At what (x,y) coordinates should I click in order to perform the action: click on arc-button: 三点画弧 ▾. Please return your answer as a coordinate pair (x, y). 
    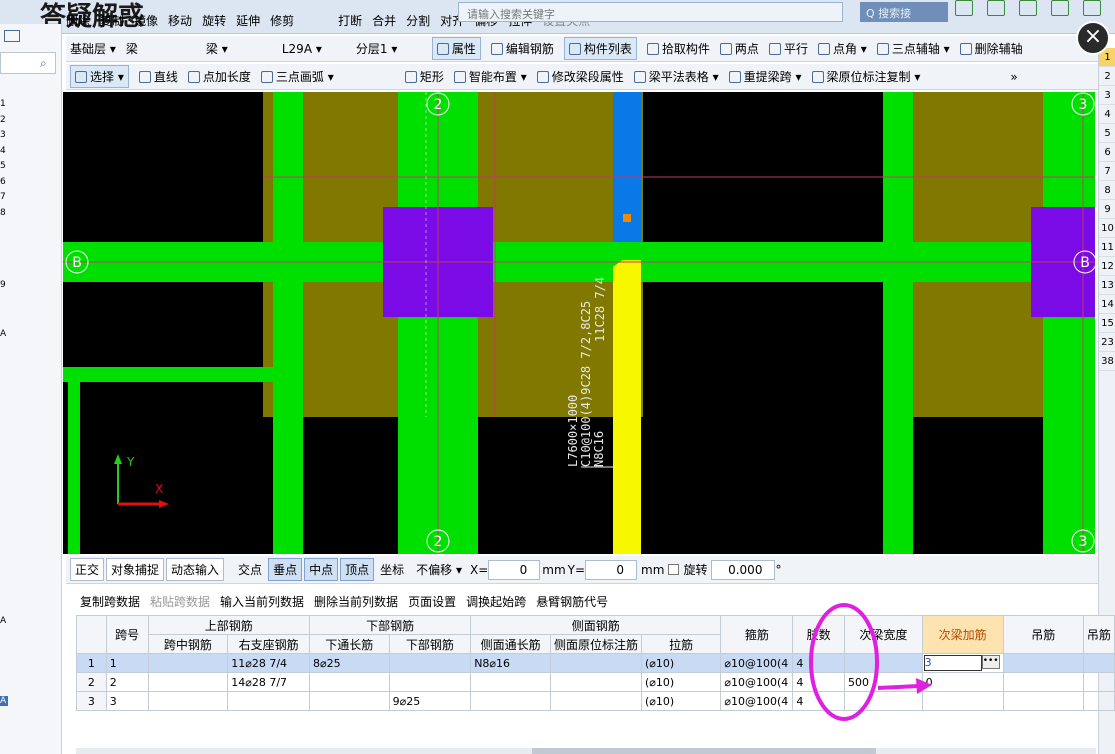
    Looking at the image, I should click on (327, 76).